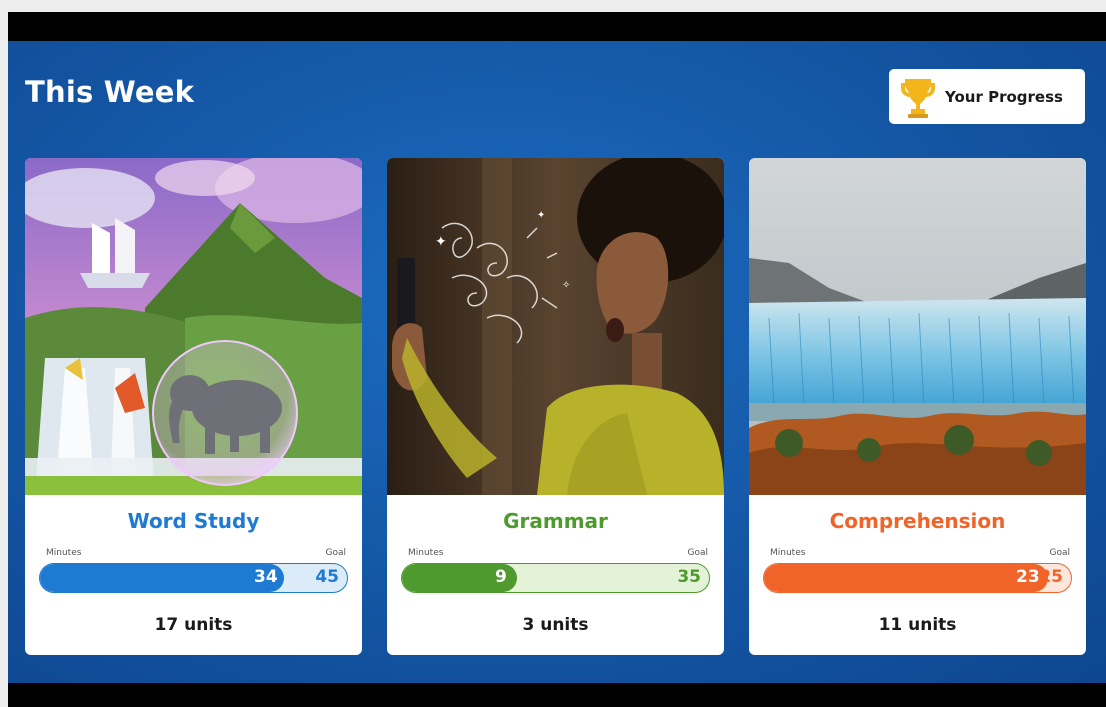 This screenshot has width=1106, height=707. Describe the element at coordinates (917, 521) in the screenshot. I see `card-title-comprehension: Comprehension` at that location.